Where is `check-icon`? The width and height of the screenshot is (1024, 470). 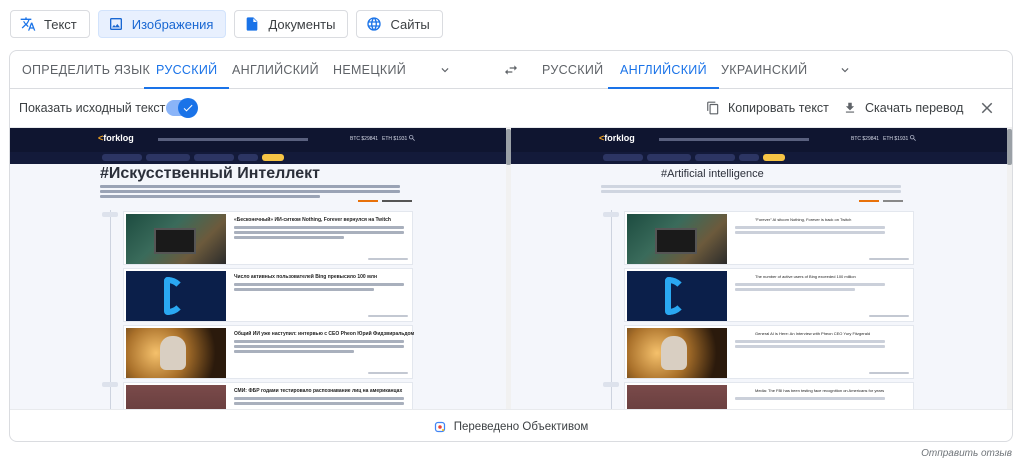 check-icon is located at coordinates (188, 108).